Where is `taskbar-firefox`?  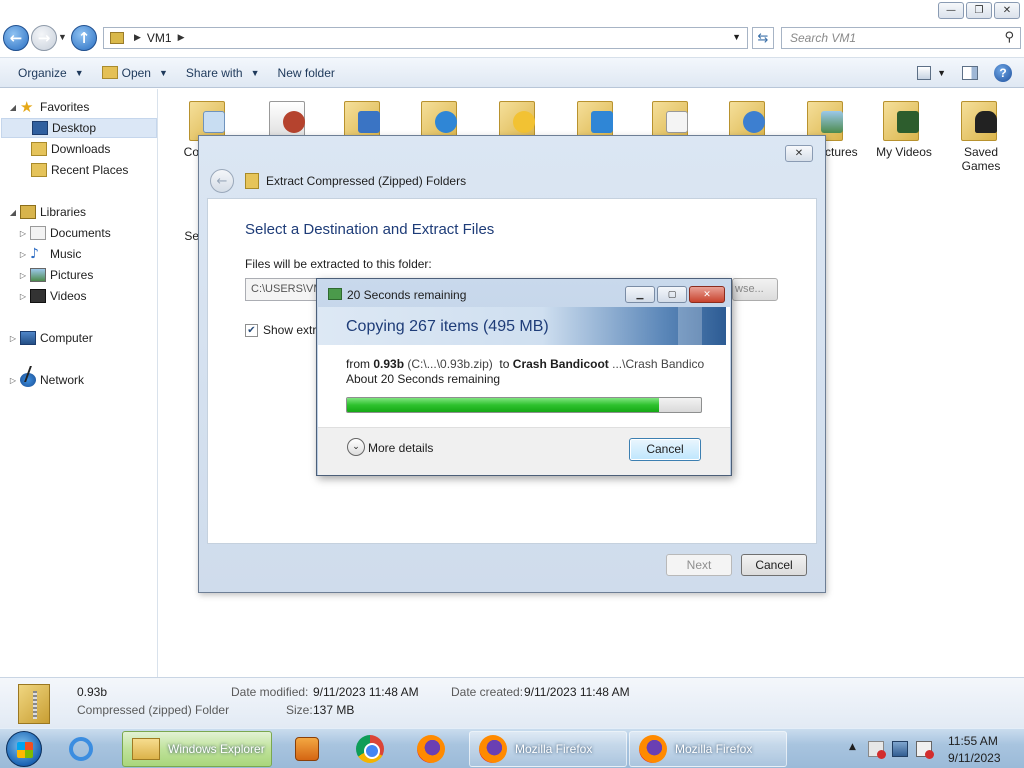
taskbar-firefox is located at coordinates (436, 749).